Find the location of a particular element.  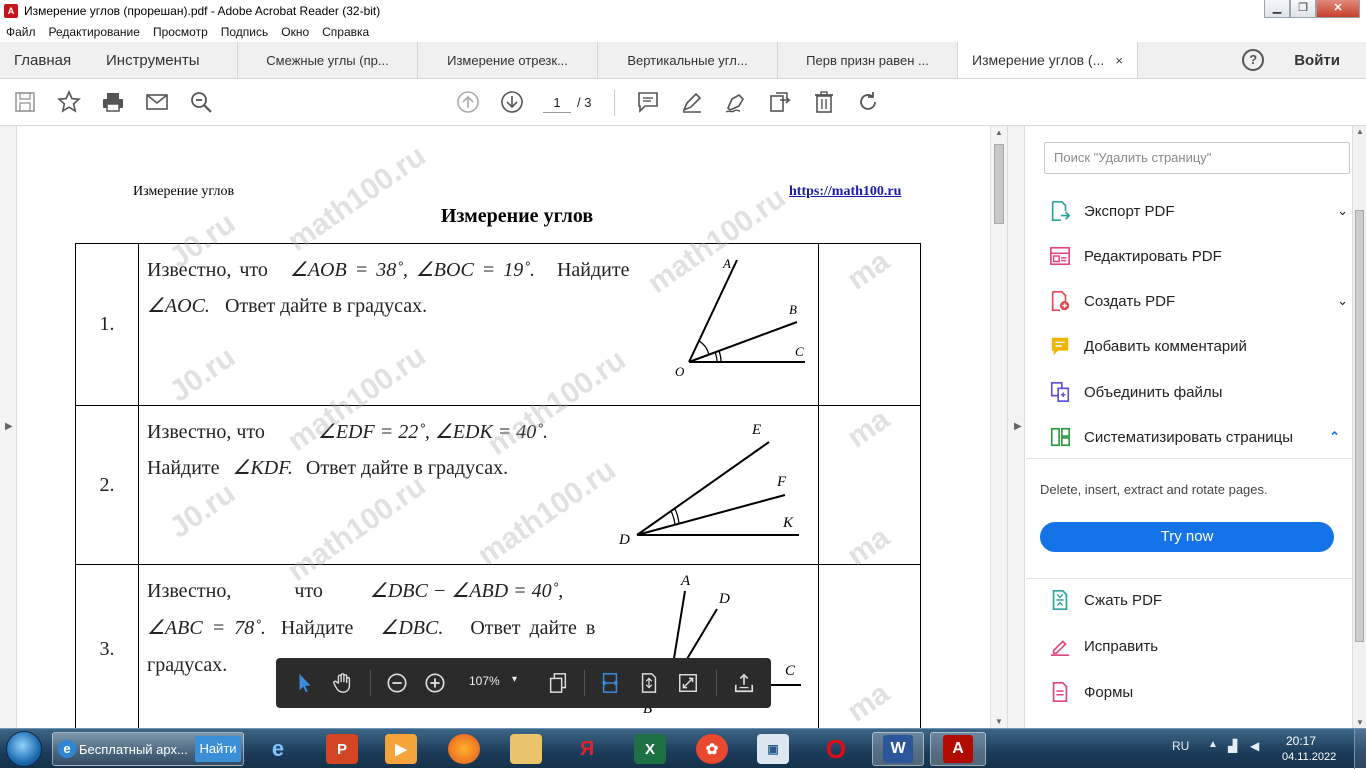

menu-help: Справка is located at coordinates (345, 32).